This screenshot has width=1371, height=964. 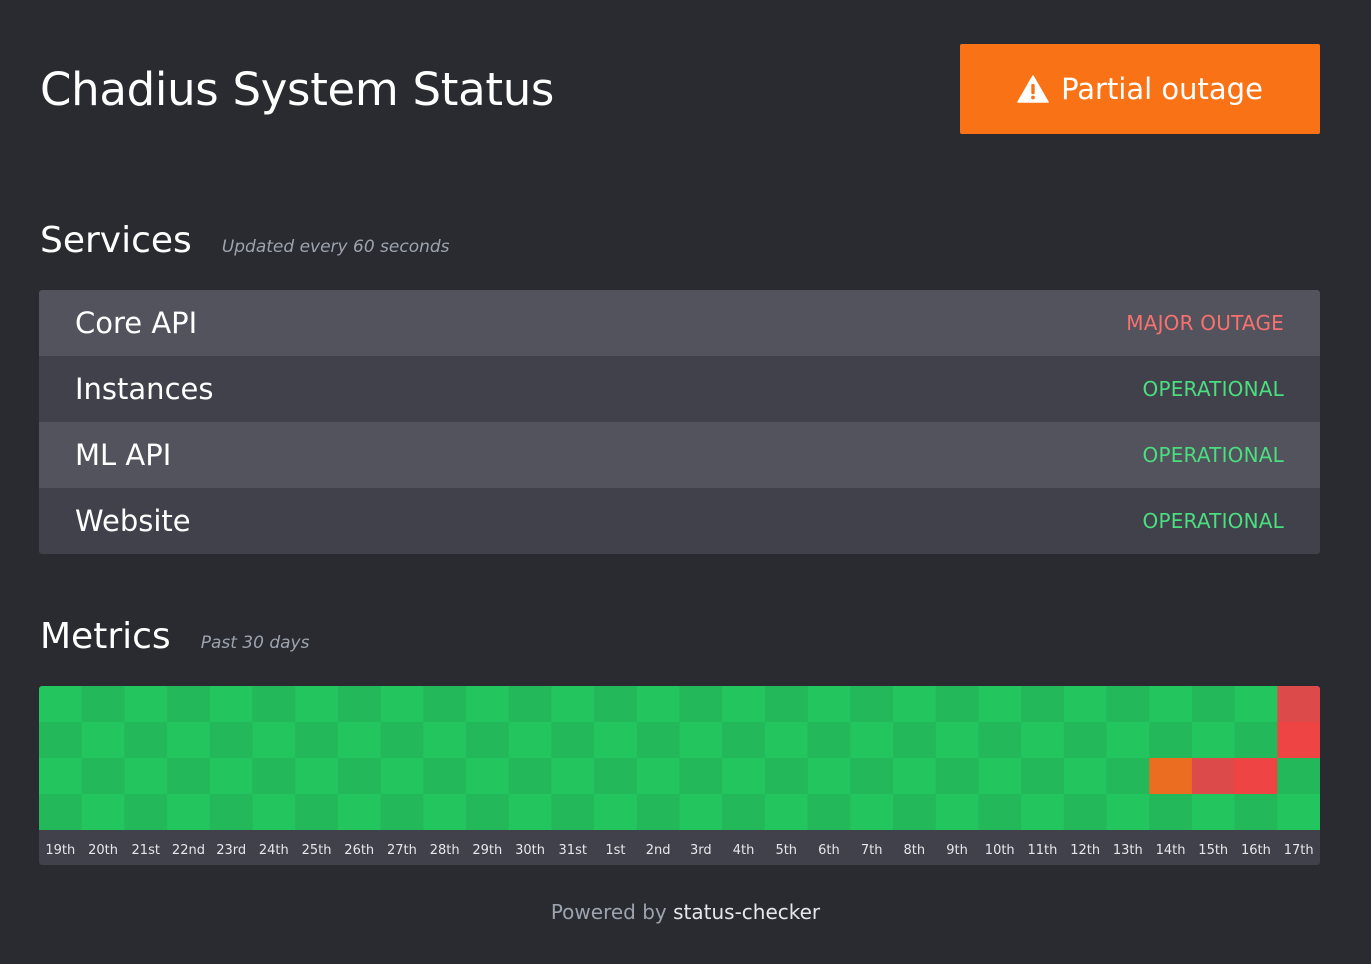 What do you see at coordinates (679, 455) in the screenshot?
I see `service-row-ml-api: ML API OPERATIONAL` at bounding box center [679, 455].